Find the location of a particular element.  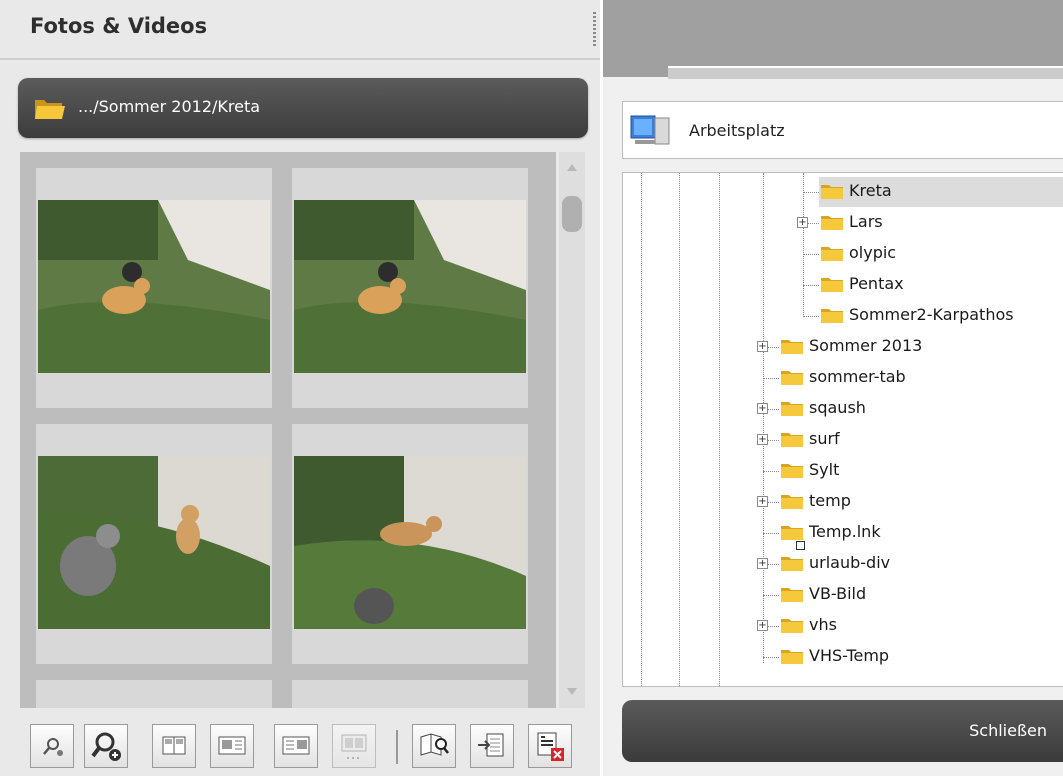

tree-item: Sylt is located at coordinates (913, 471).